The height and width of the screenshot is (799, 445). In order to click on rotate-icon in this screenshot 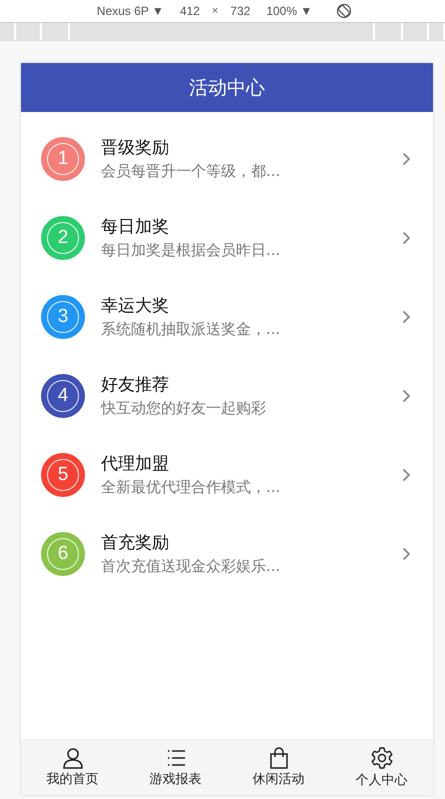, I will do `click(344, 11)`.